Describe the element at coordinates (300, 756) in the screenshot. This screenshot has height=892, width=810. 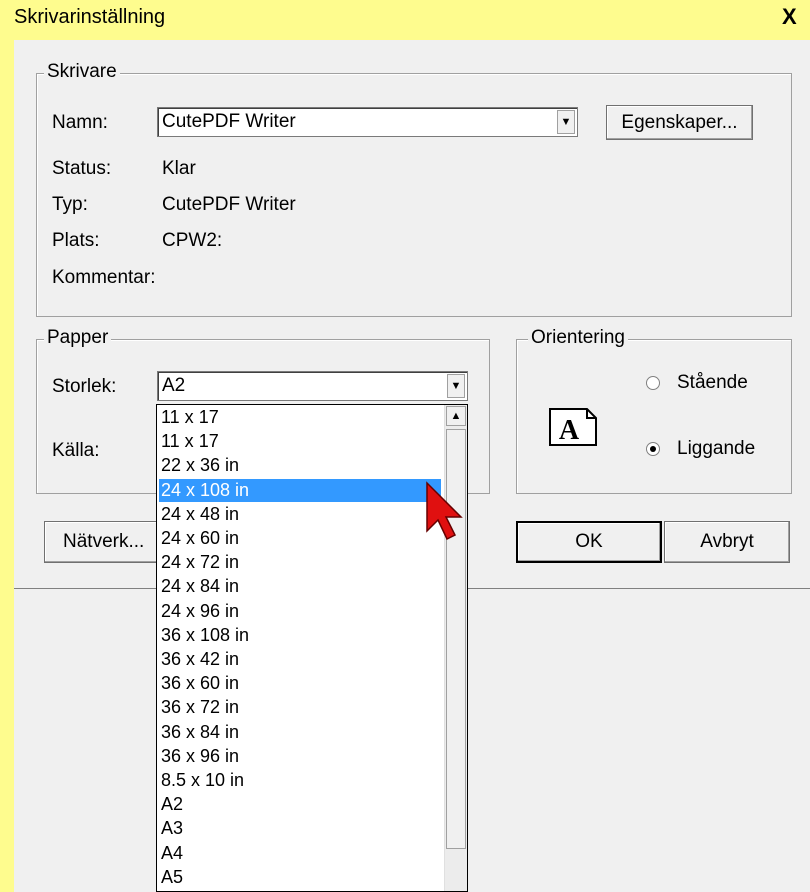
I see `paper-size-option: 36 x 96 in` at that location.